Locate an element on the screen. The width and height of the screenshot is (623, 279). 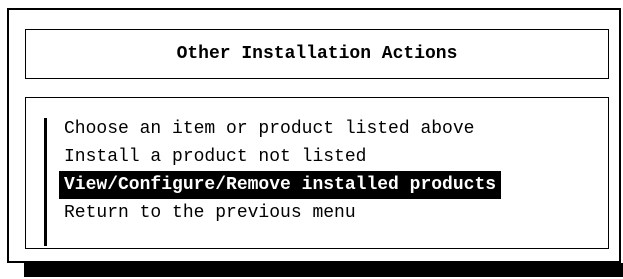
scroll-indicator is located at coordinates (45, 182).